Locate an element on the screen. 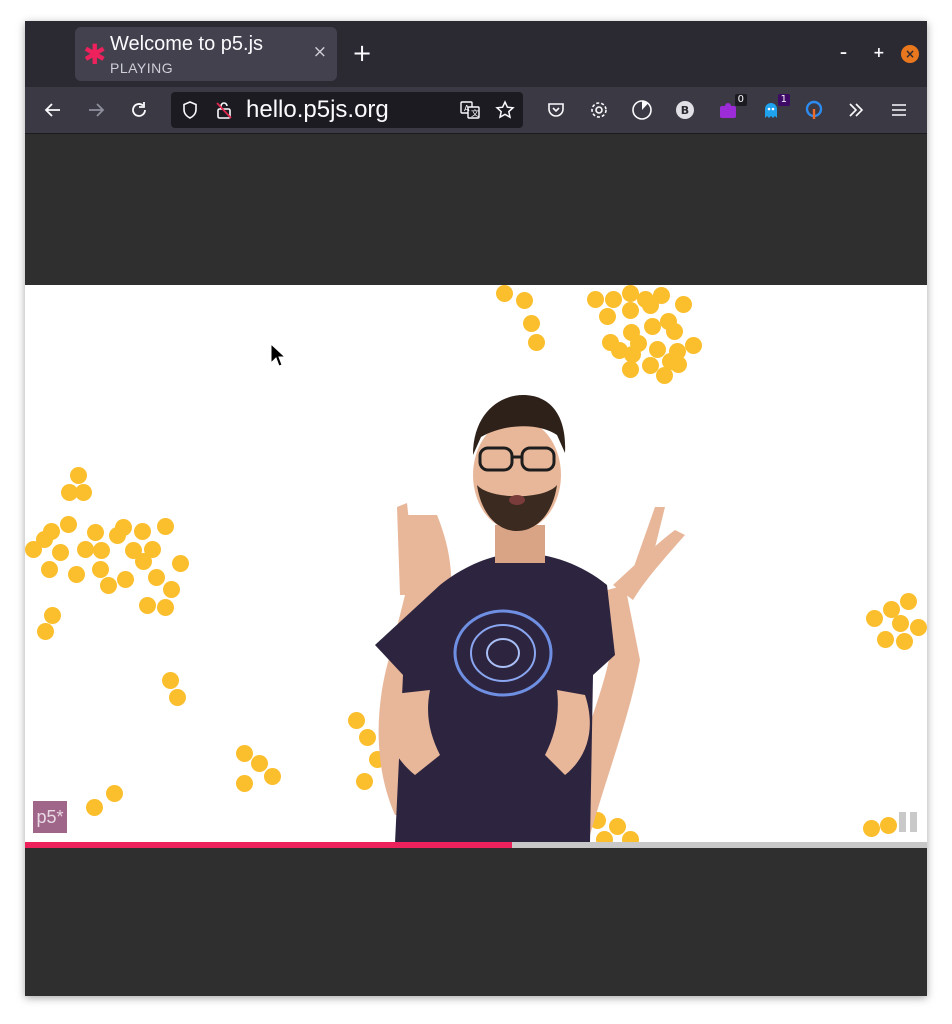  bookmark-star-icon is located at coordinates (505, 110).